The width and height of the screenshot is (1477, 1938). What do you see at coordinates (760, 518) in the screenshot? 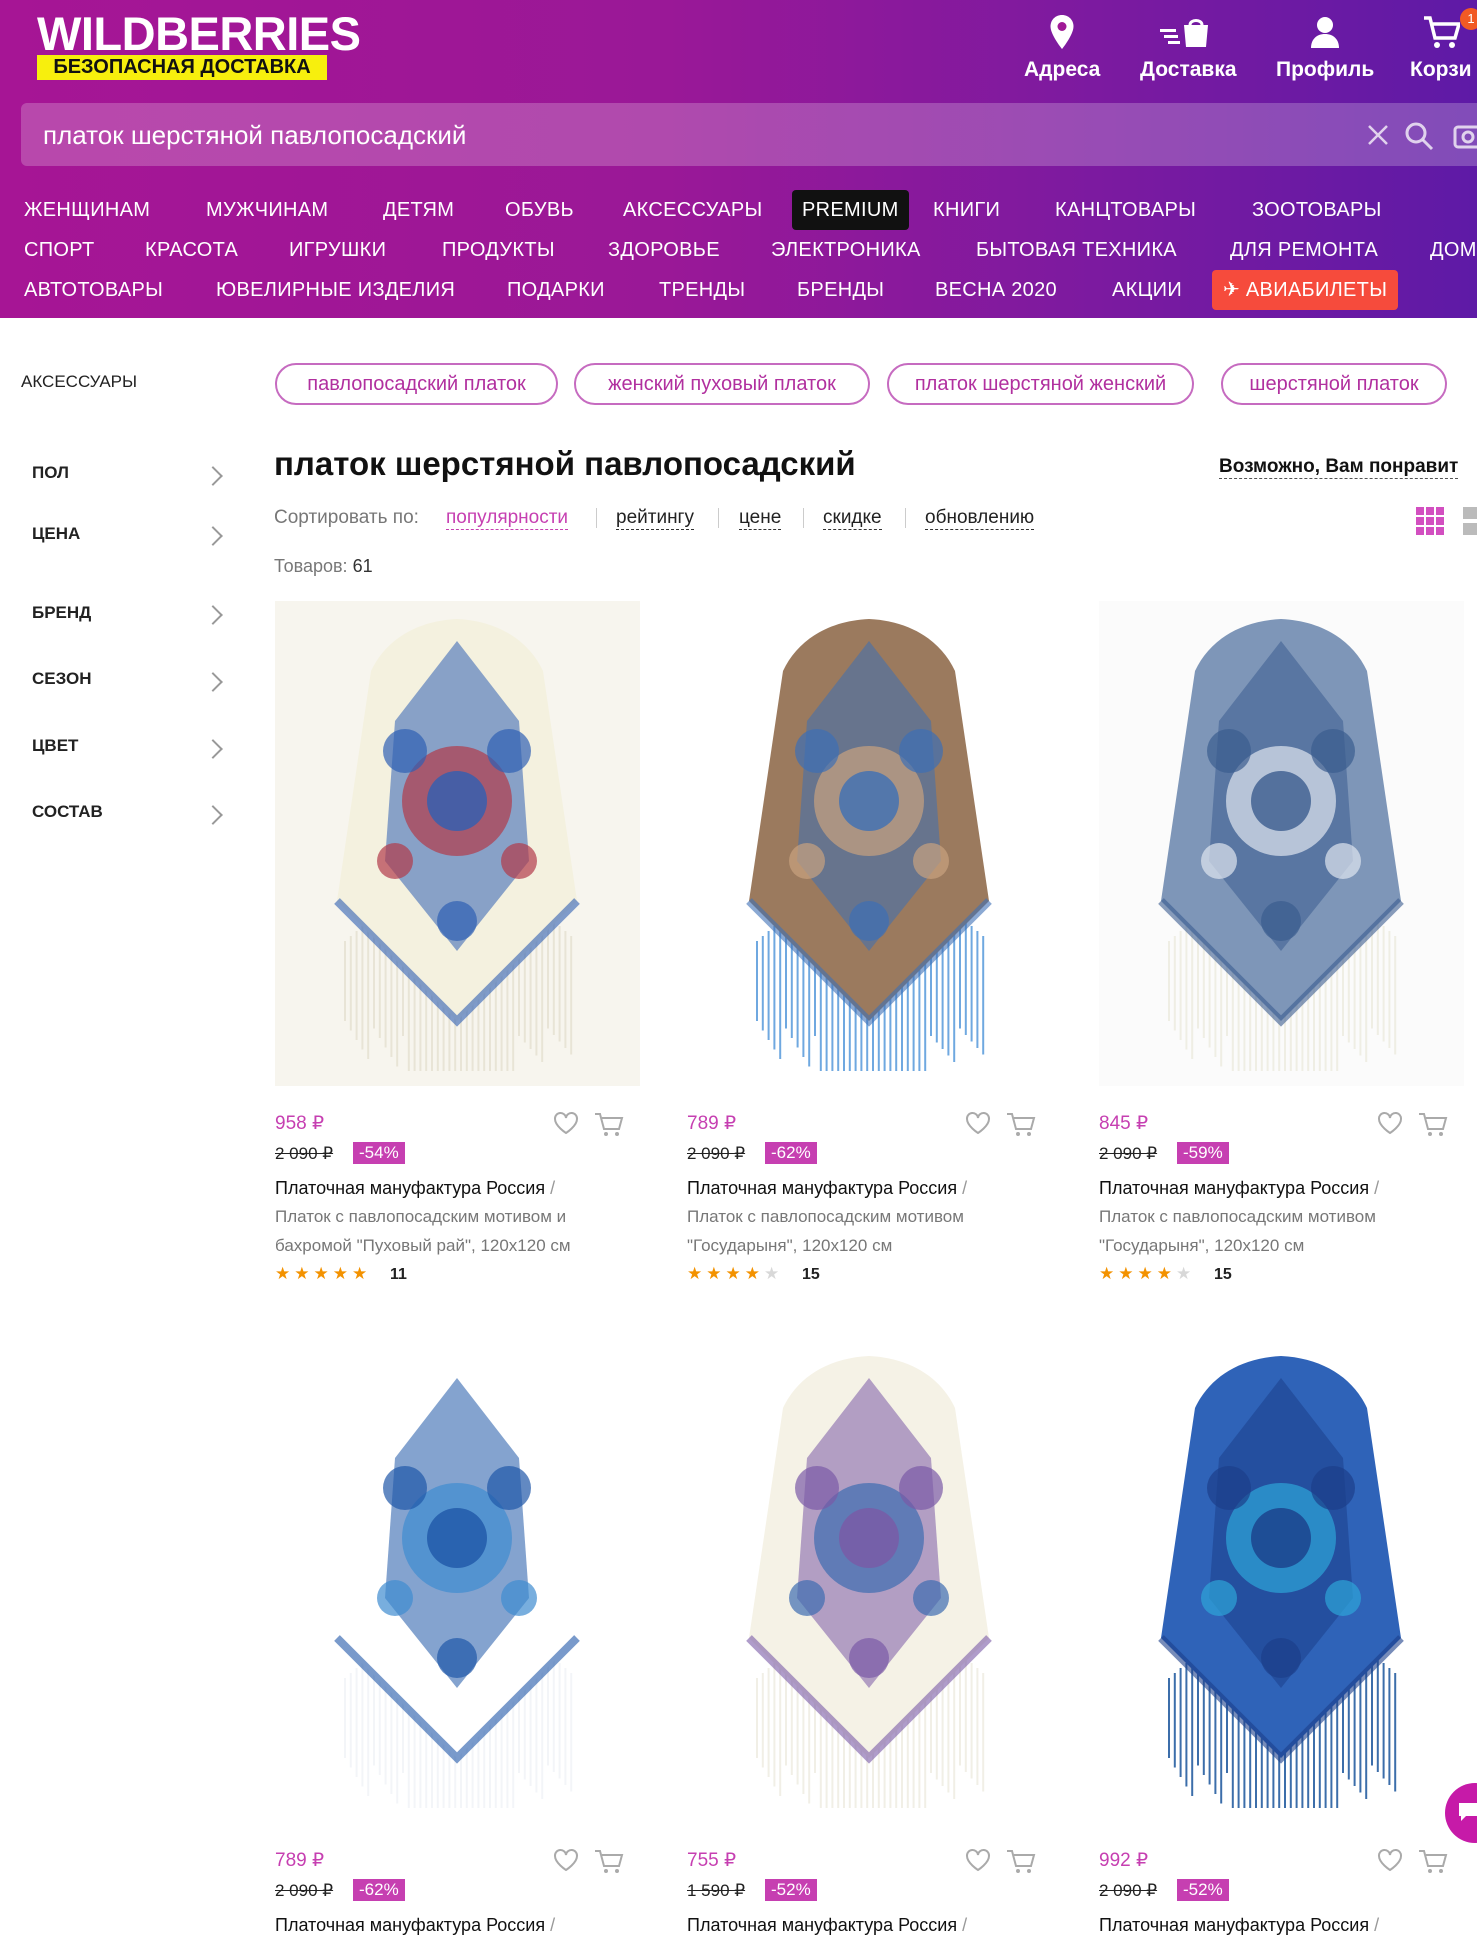
I see `sort-price: цене` at bounding box center [760, 518].